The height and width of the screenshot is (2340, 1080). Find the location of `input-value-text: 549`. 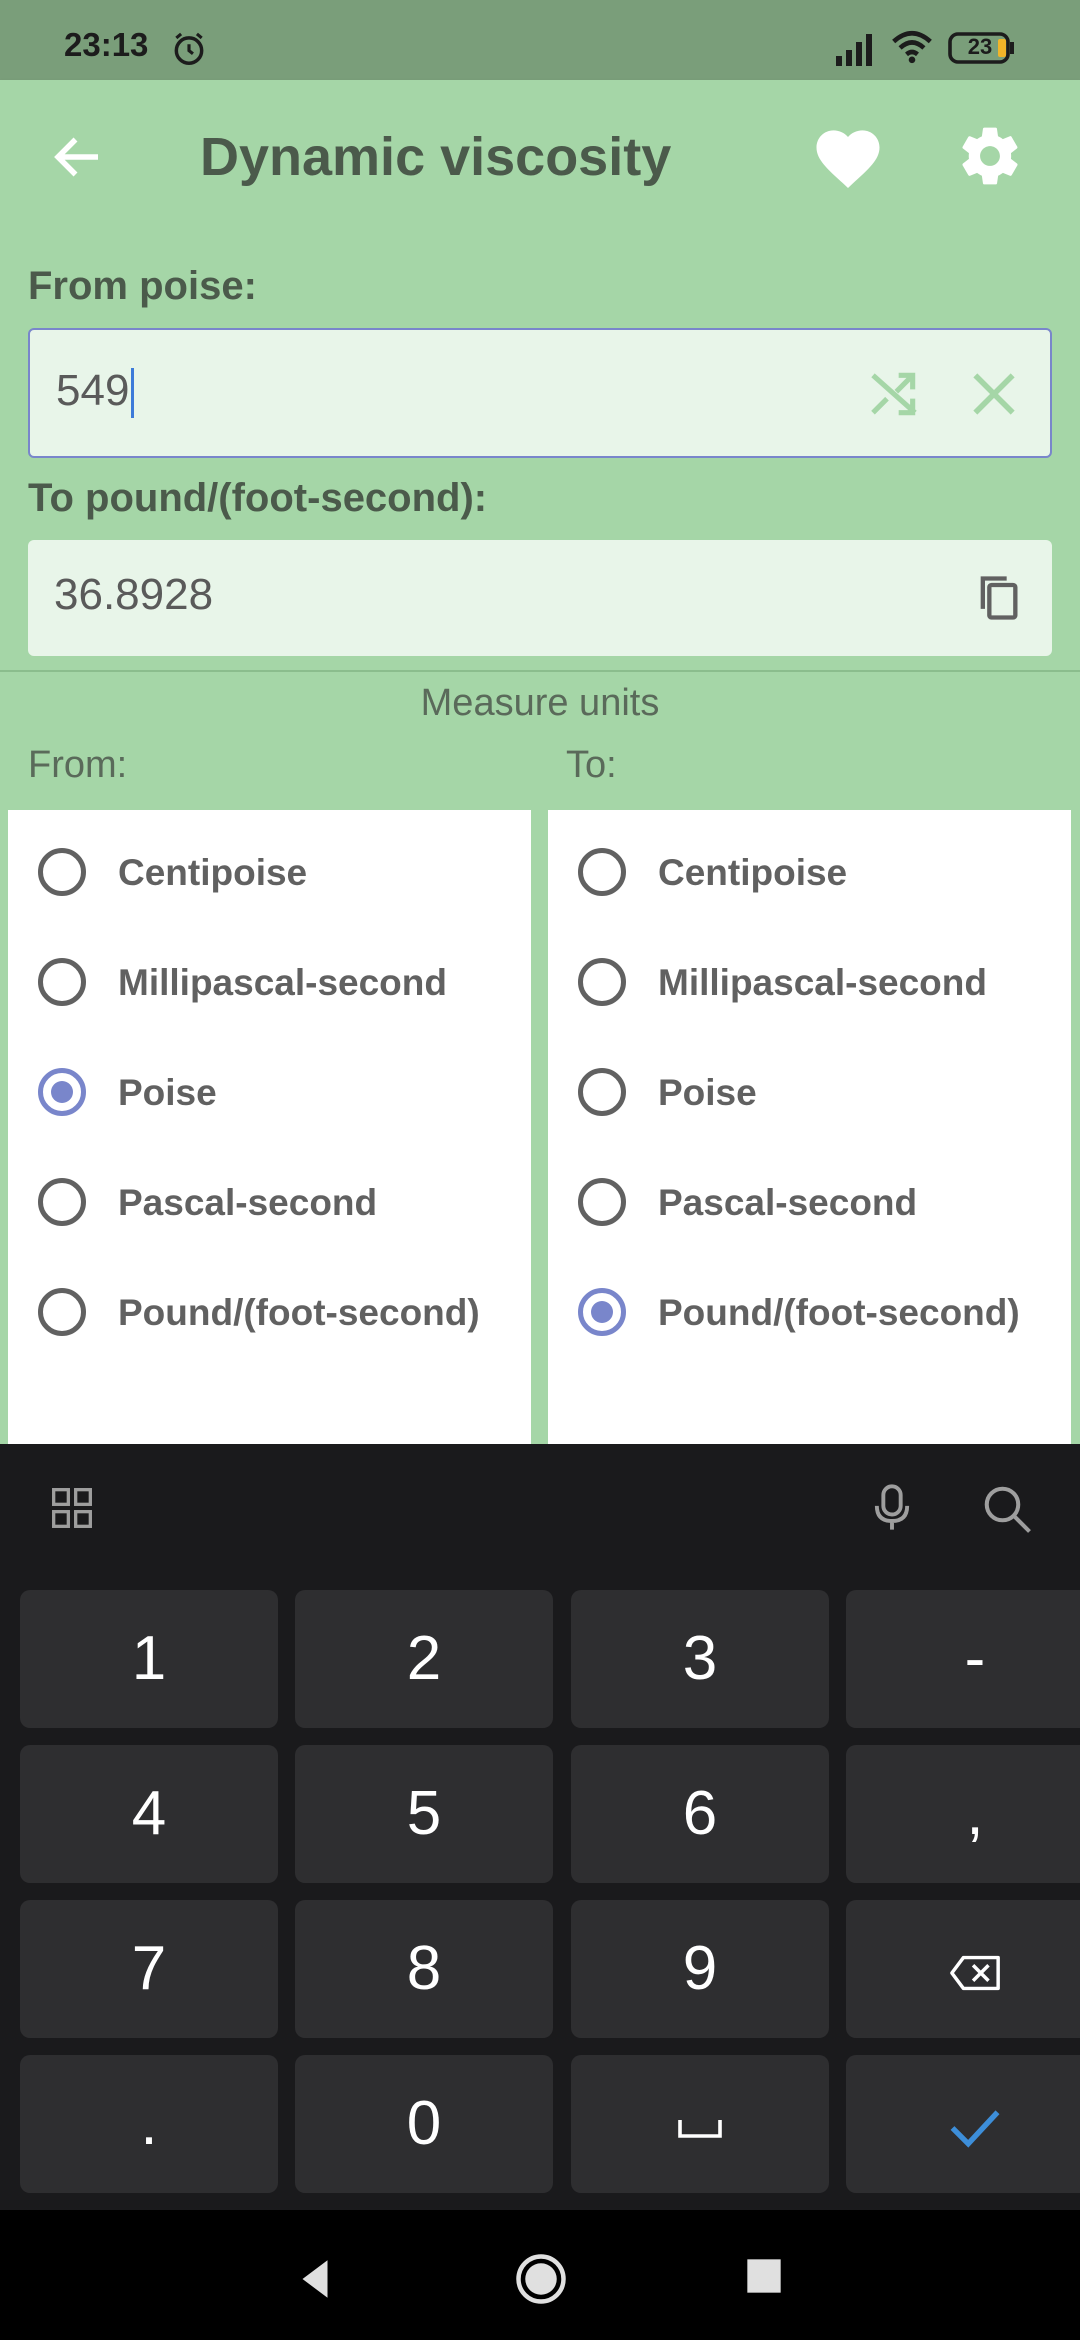

input-value-text: 549 is located at coordinates (93, 390).